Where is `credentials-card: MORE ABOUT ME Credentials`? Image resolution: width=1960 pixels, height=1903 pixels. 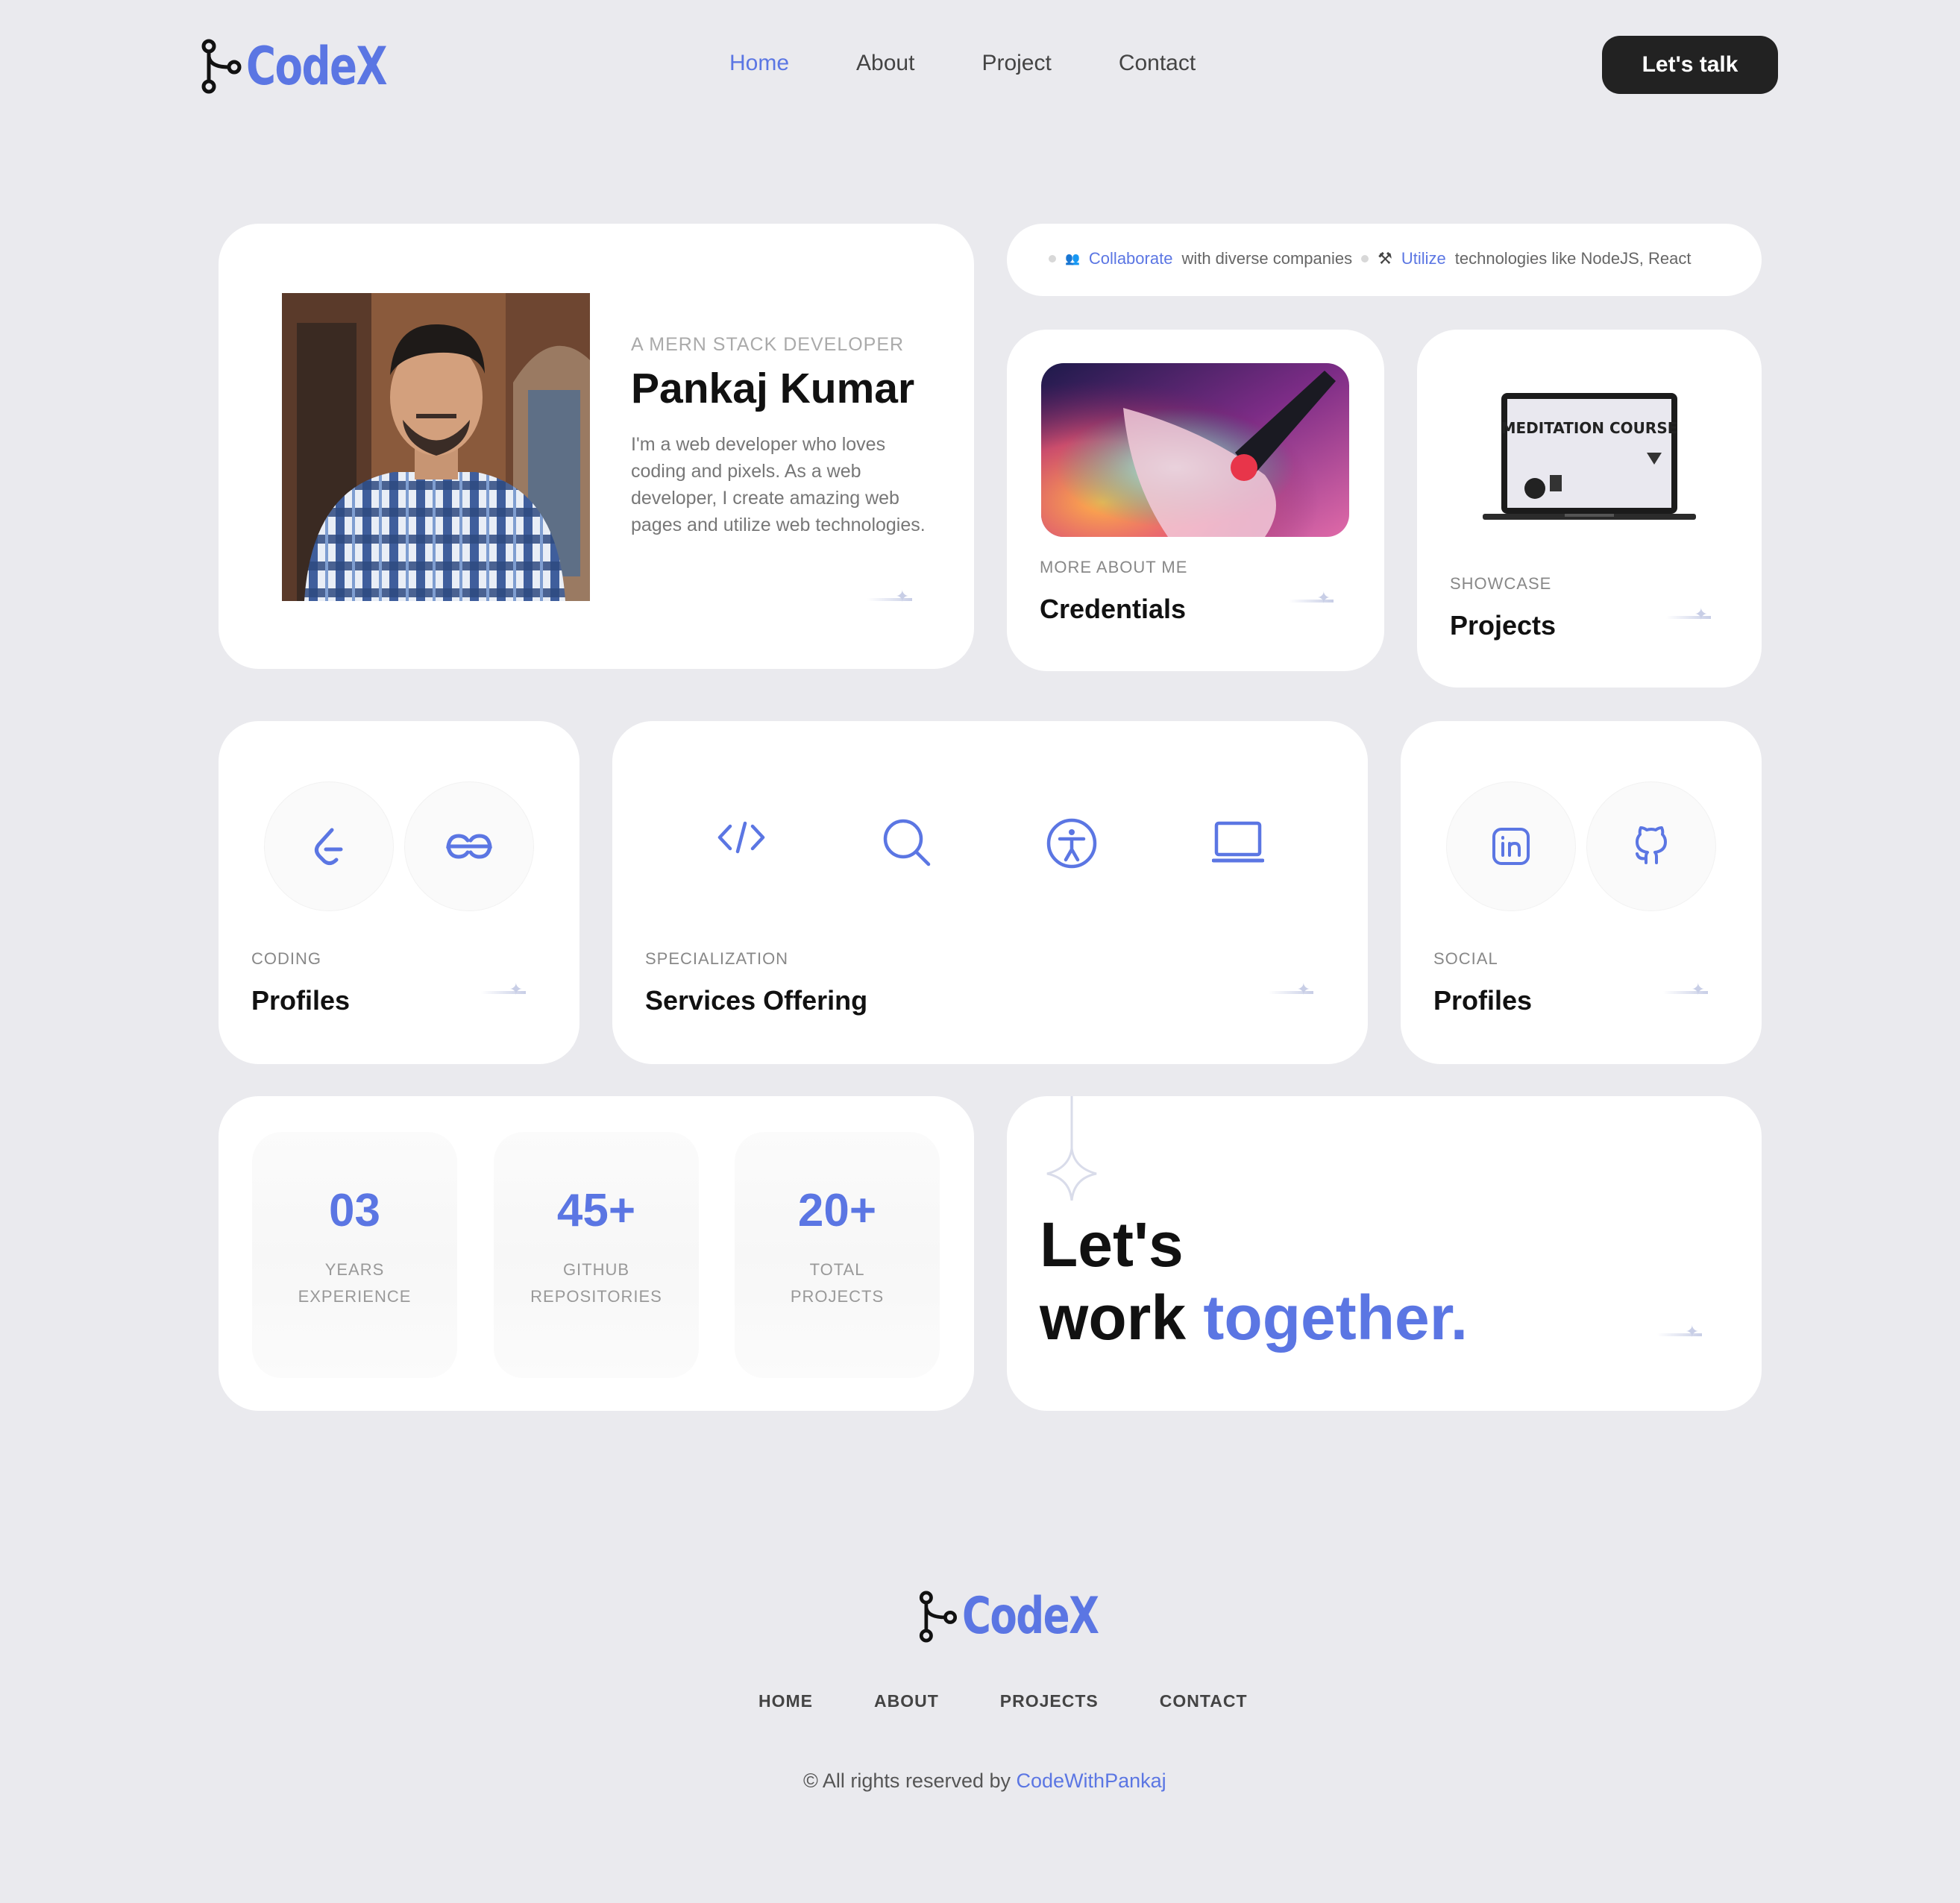
credentials-card: MORE ABOUT ME Credentials is located at coordinates (1195, 500).